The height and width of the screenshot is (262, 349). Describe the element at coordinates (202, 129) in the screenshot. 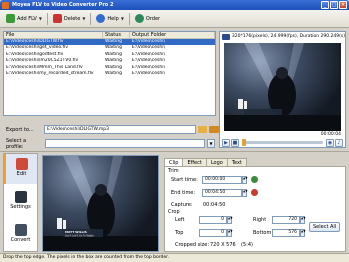

I see `folder-icon` at that location.